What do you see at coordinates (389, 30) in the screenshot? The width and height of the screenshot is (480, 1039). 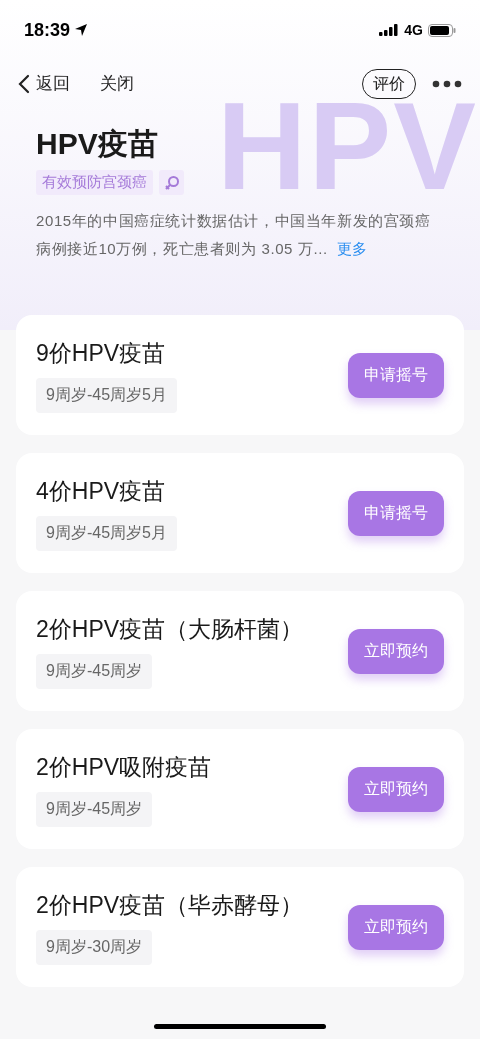 I see `signal-icon` at bounding box center [389, 30].